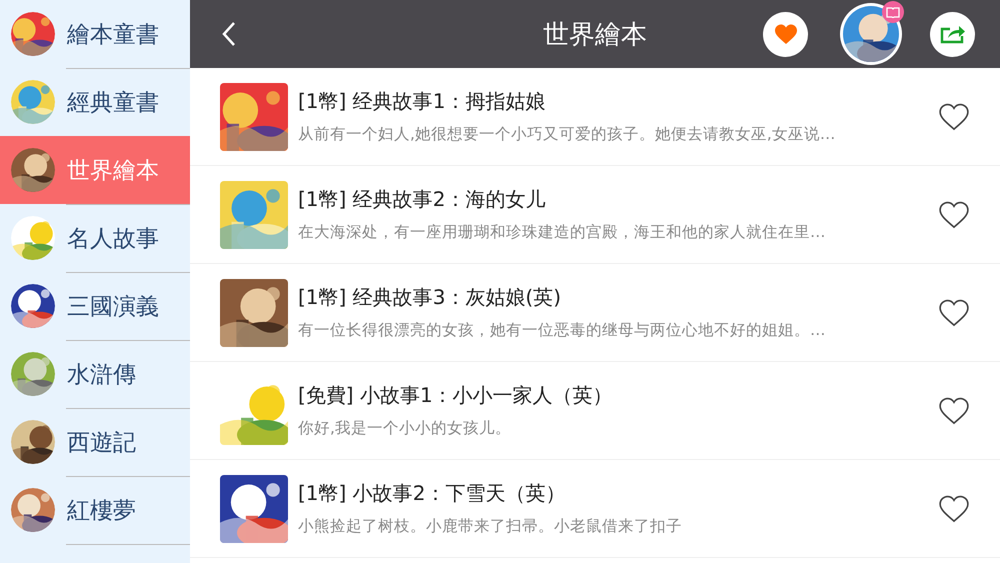 This screenshot has height=563, width=1000. Describe the element at coordinates (229, 34) in the screenshot. I see `back-icon` at that location.